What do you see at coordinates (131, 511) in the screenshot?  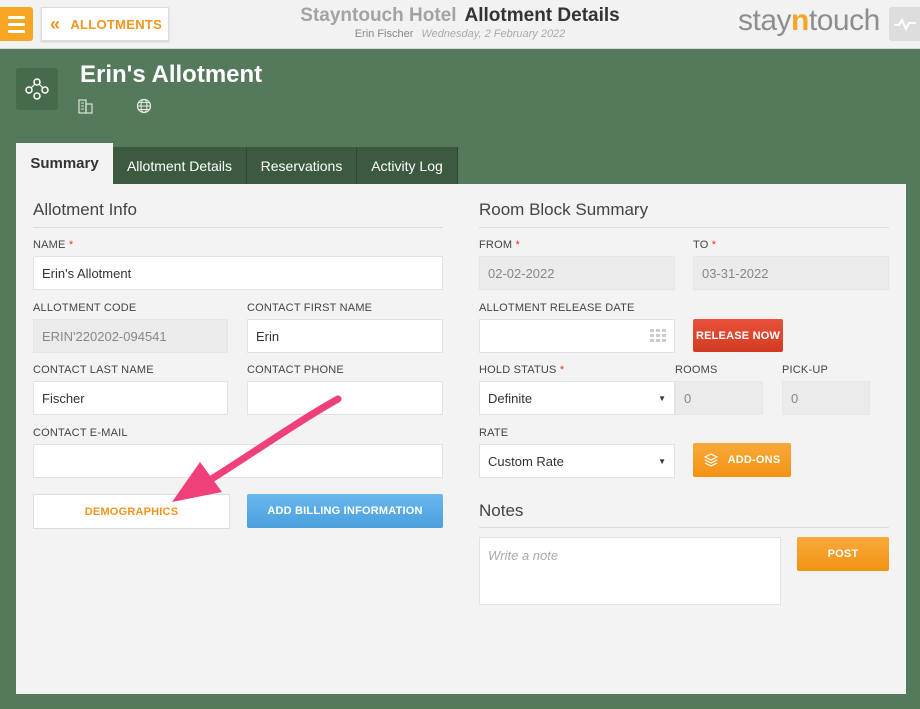 I see `demographics-button: DEMOGRAPHICS` at bounding box center [131, 511].